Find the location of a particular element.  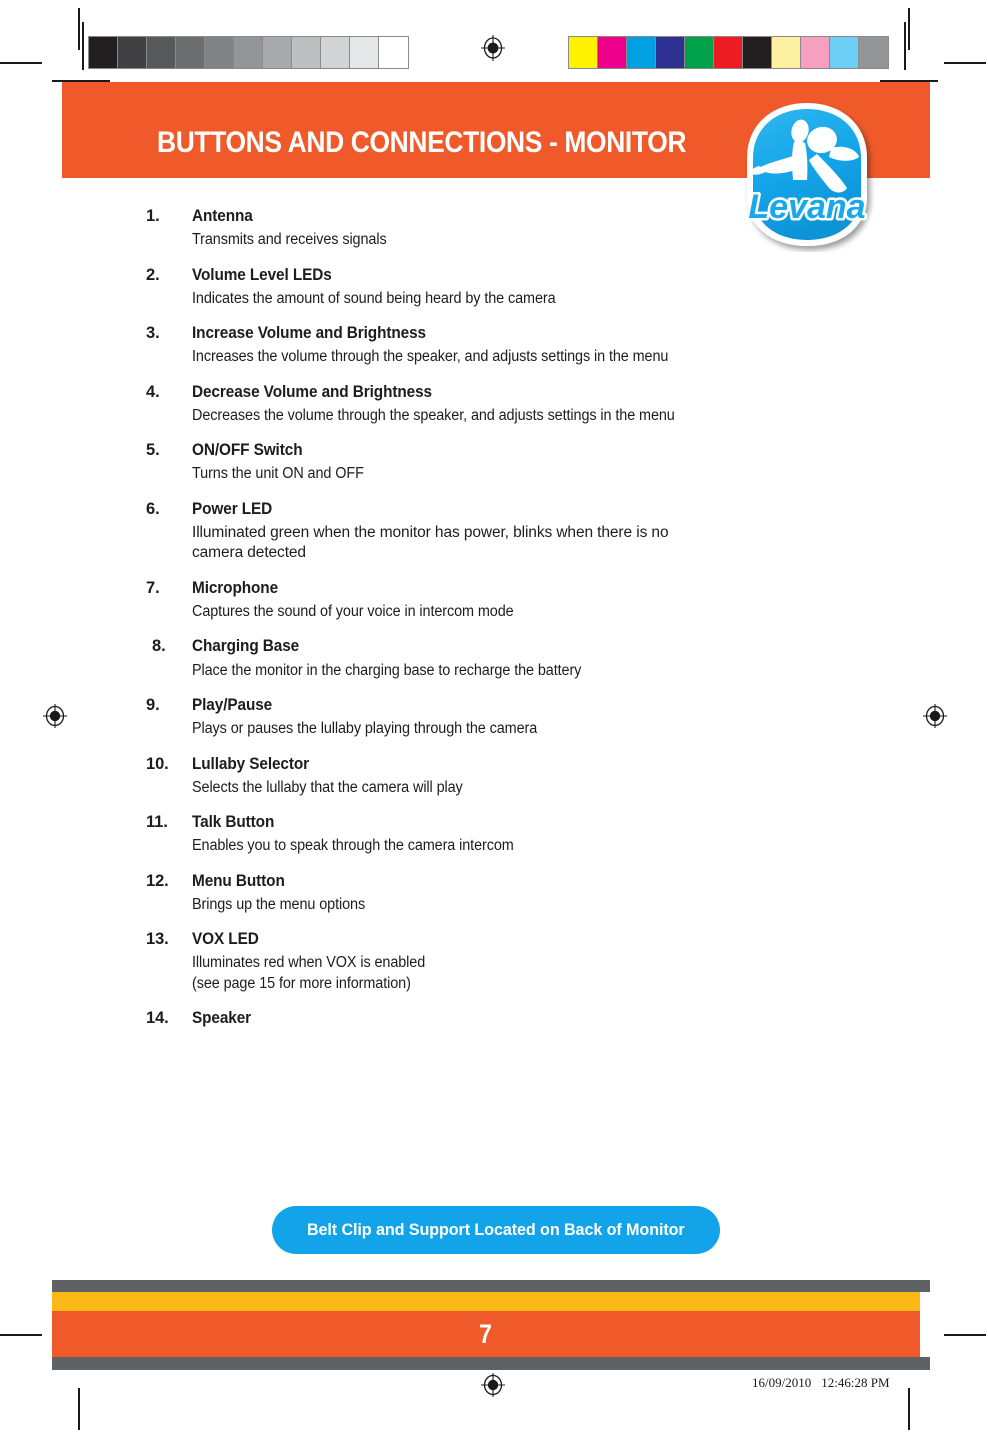

list-item-title: Microphone is located at coordinates (235, 587).